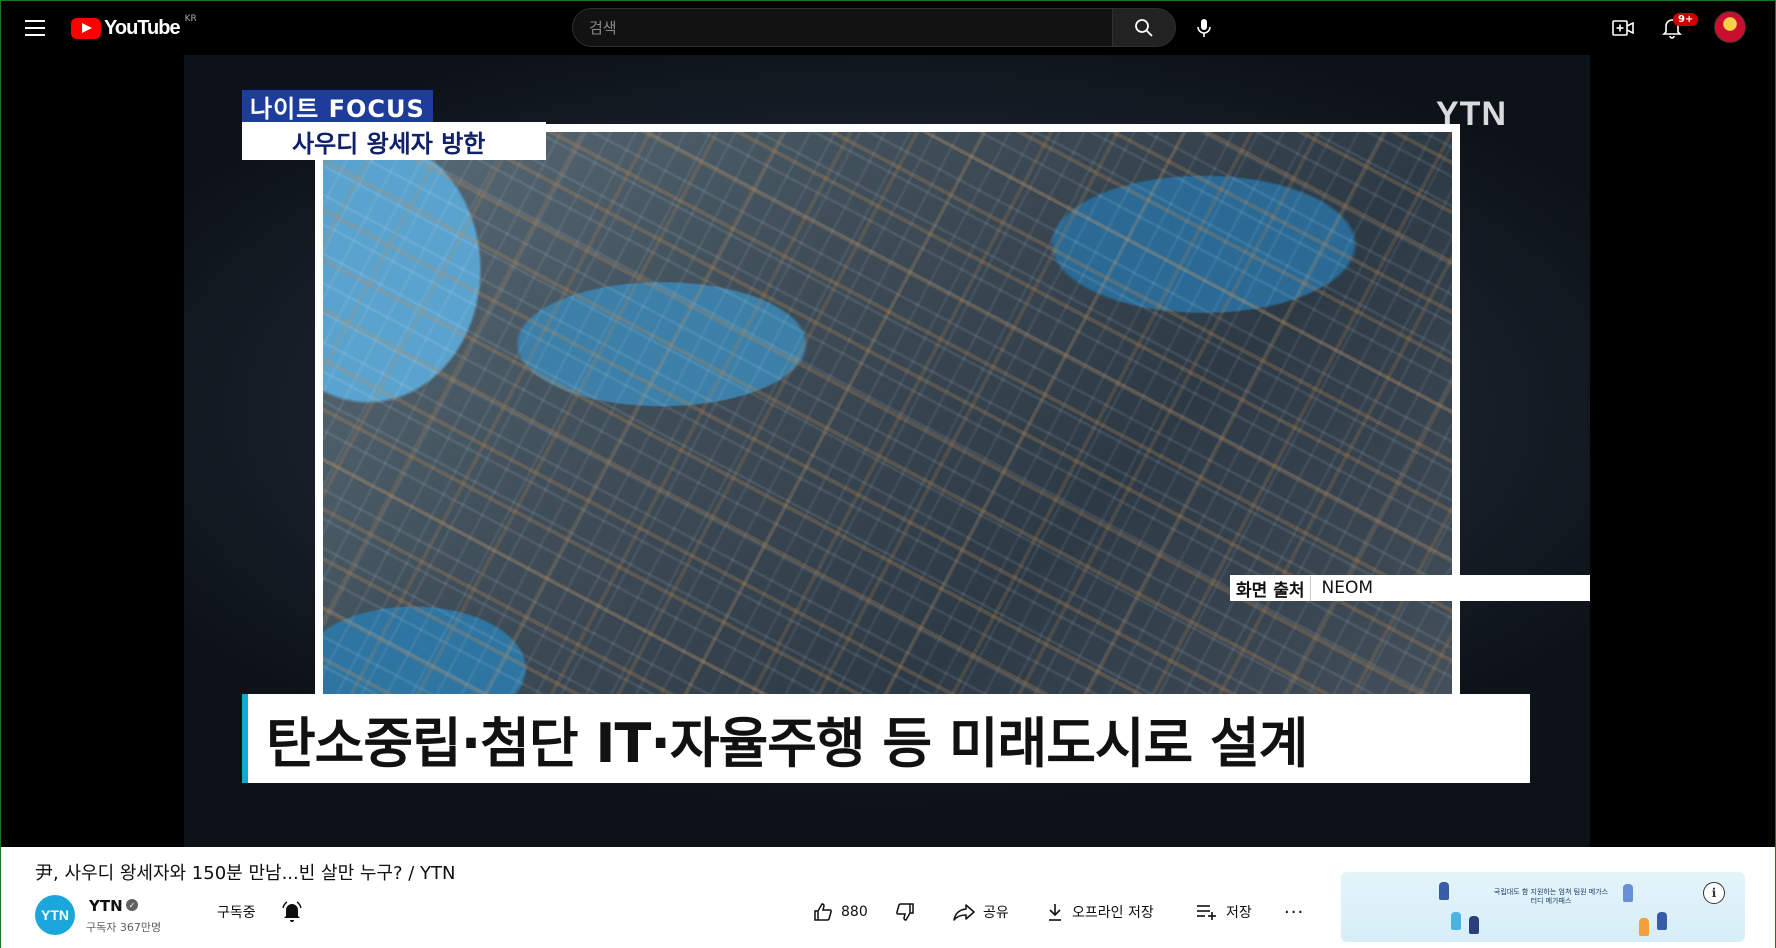 This screenshot has width=1776, height=948. I want to click on voice-search-button, so click(1204, 28).